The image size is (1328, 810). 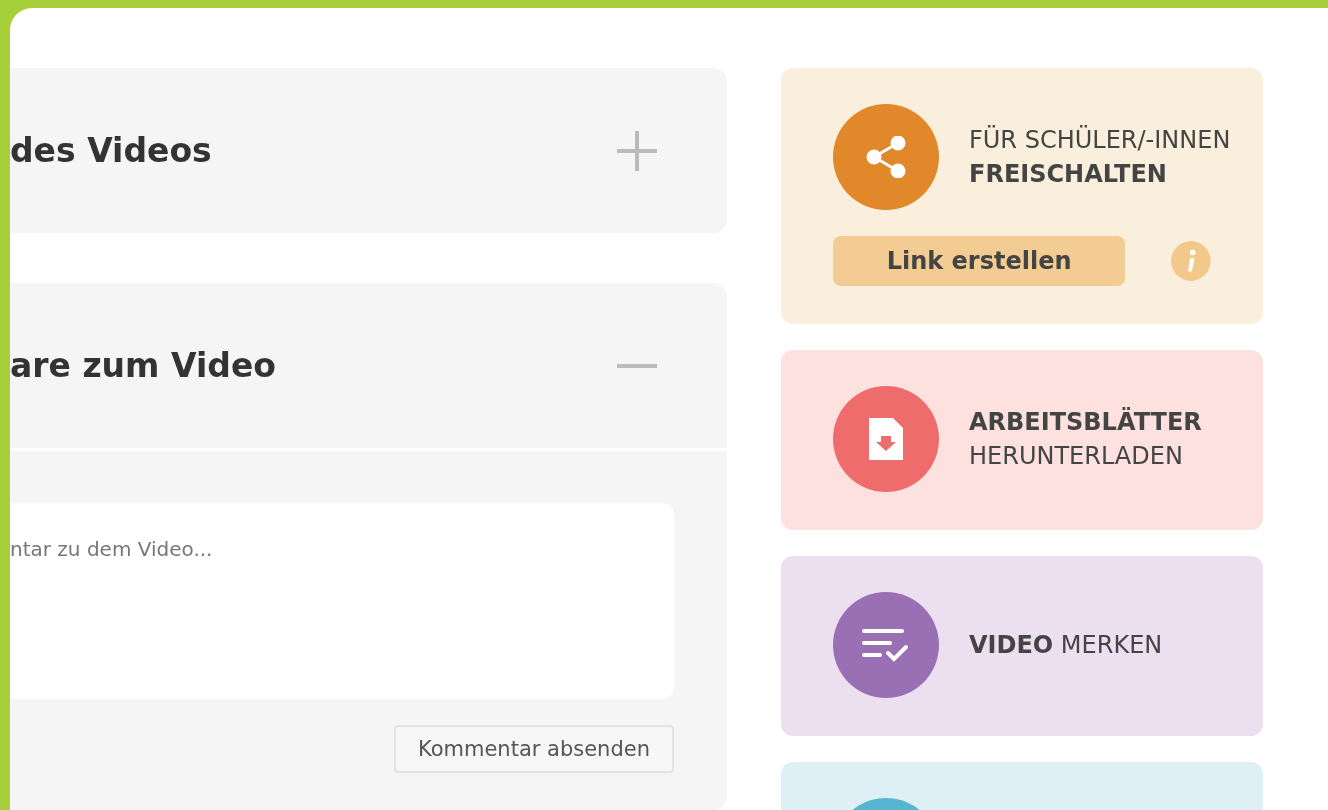 I want to click on checklist-icon, so click(x=886, y=645).